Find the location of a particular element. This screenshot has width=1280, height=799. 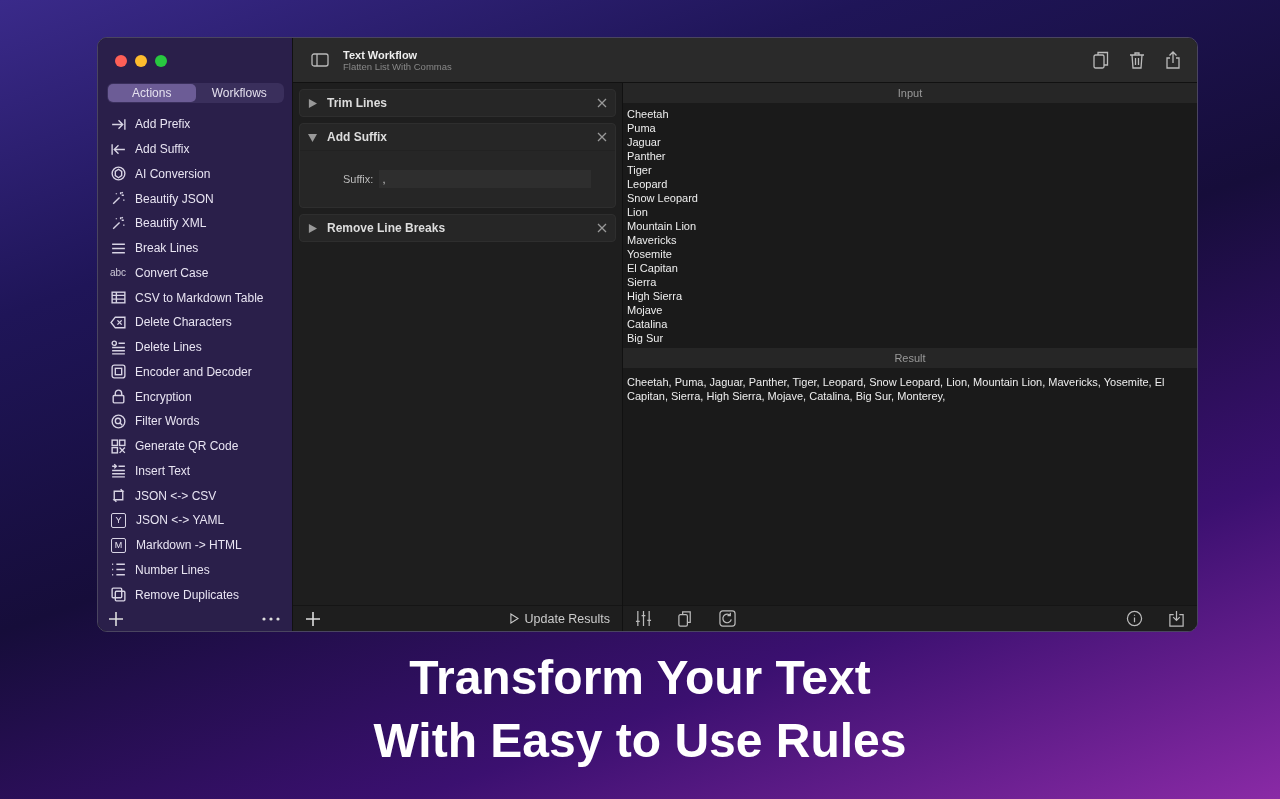

action-item: Encryption is located at coordinates (195, 396).